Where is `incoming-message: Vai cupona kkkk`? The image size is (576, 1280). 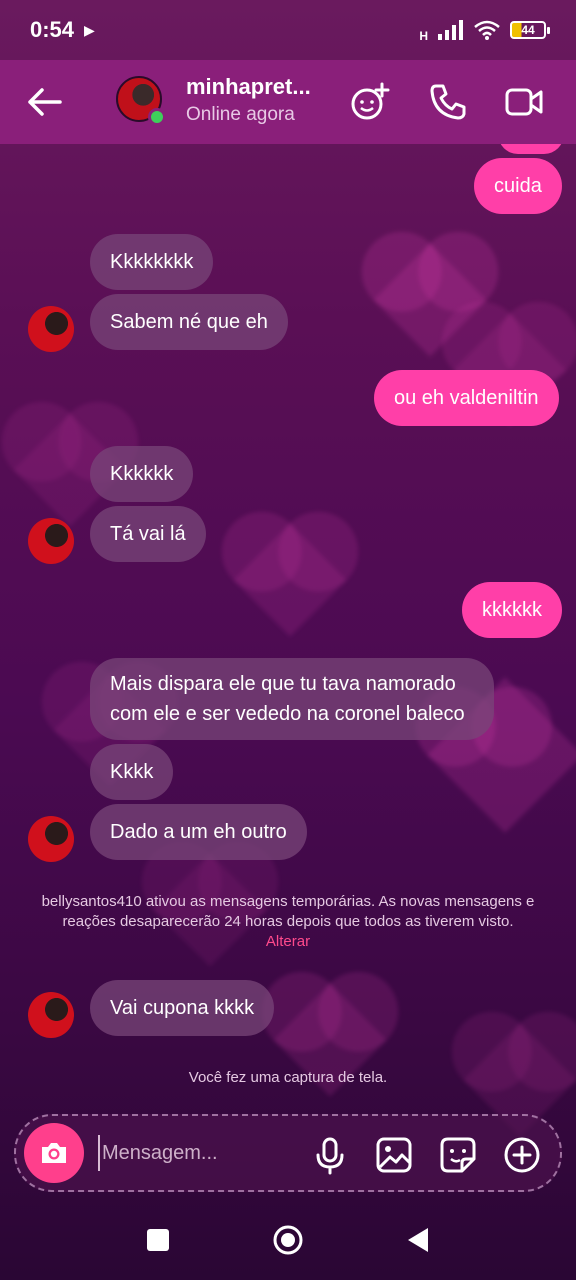 incoming-message: Vai cupona kkkk is located at coordinates (182, 1008).